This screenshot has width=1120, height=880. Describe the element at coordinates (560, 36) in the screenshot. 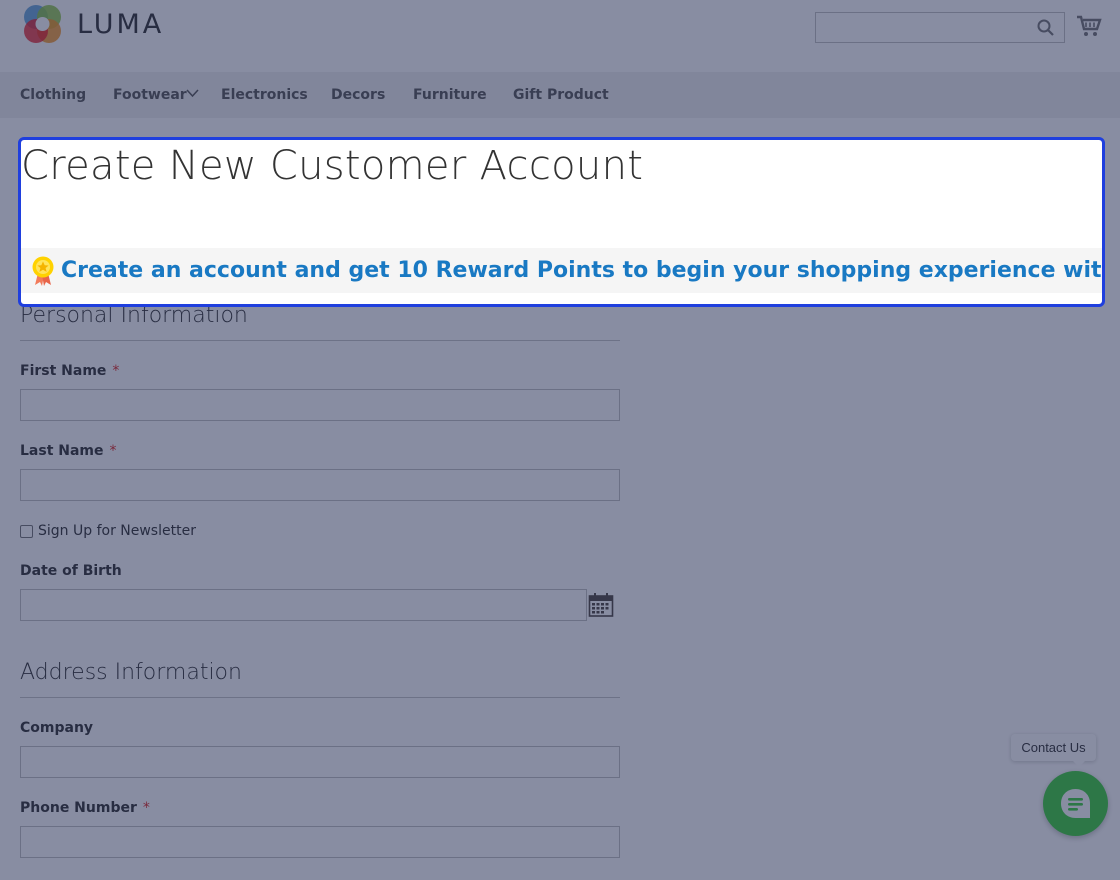

I see `page-header: LUMA` at that location.